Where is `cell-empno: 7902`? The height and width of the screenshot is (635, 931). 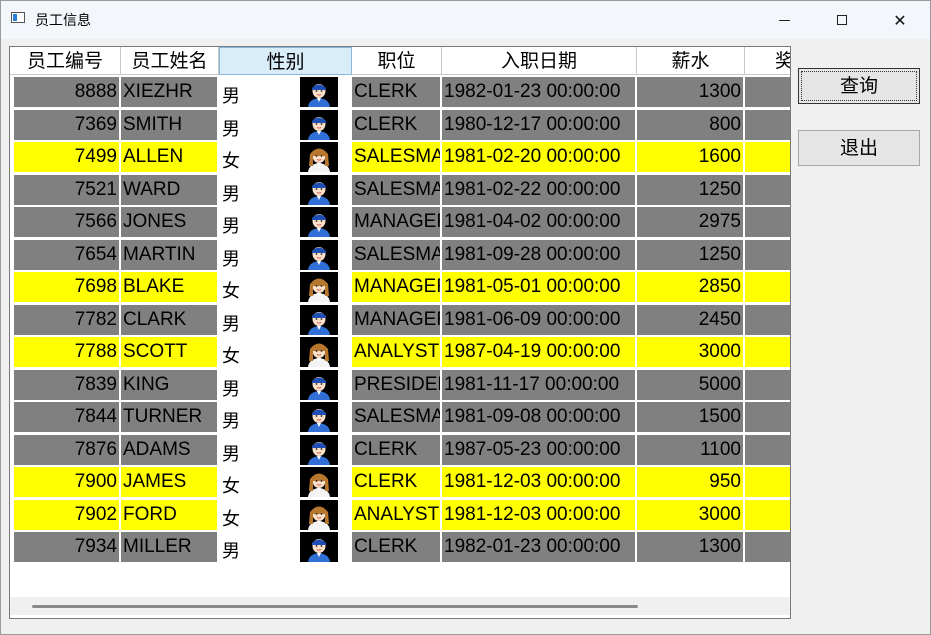 cell-empno: 7902 is located at coordinates (66, 514).